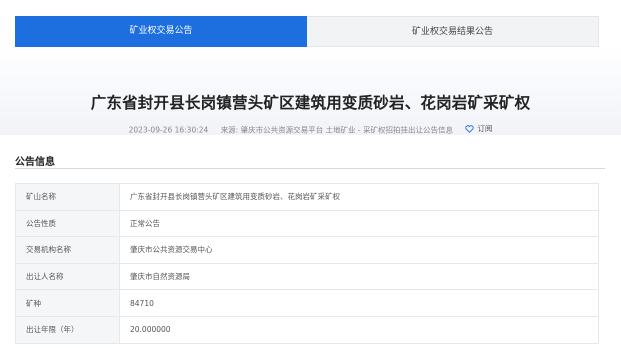 This screenshot has width=621, height=348. I want to click on section-title: 公告信息, so click(35, 162).